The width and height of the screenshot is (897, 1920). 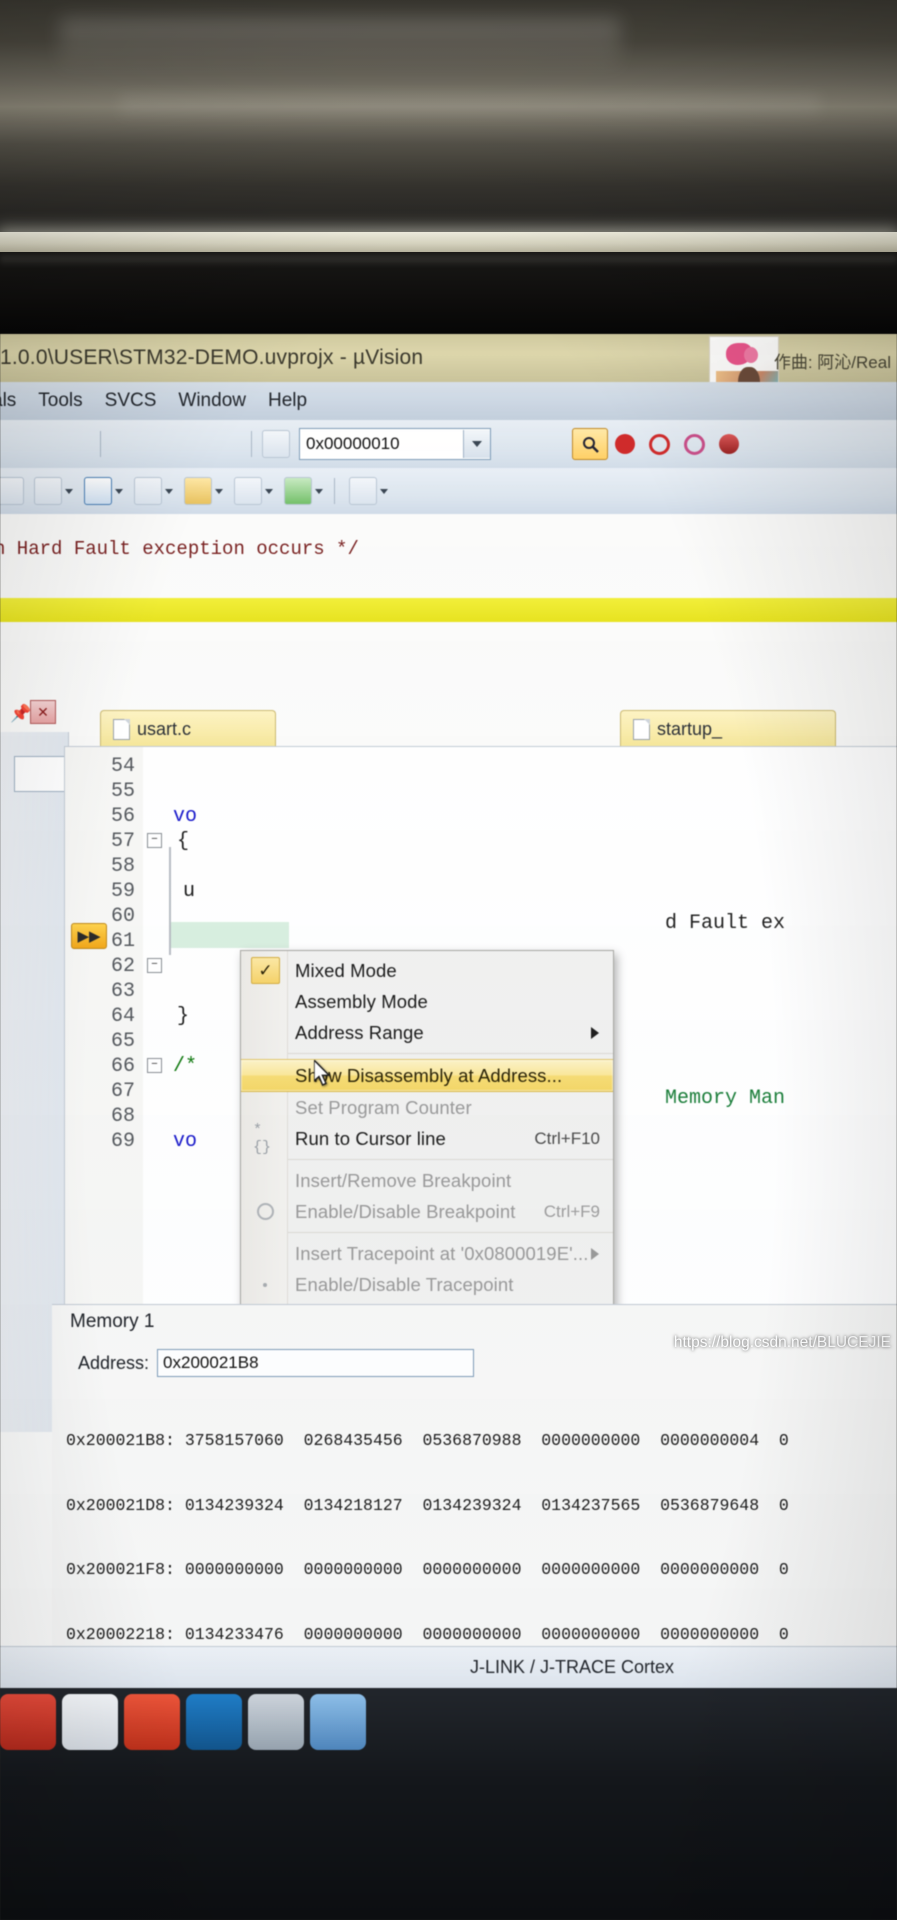 What do you see at coordinates (353, 443) in the screenshot?
I see `address-combobox-value: 0x00000010` at bounding box center [353, 443].